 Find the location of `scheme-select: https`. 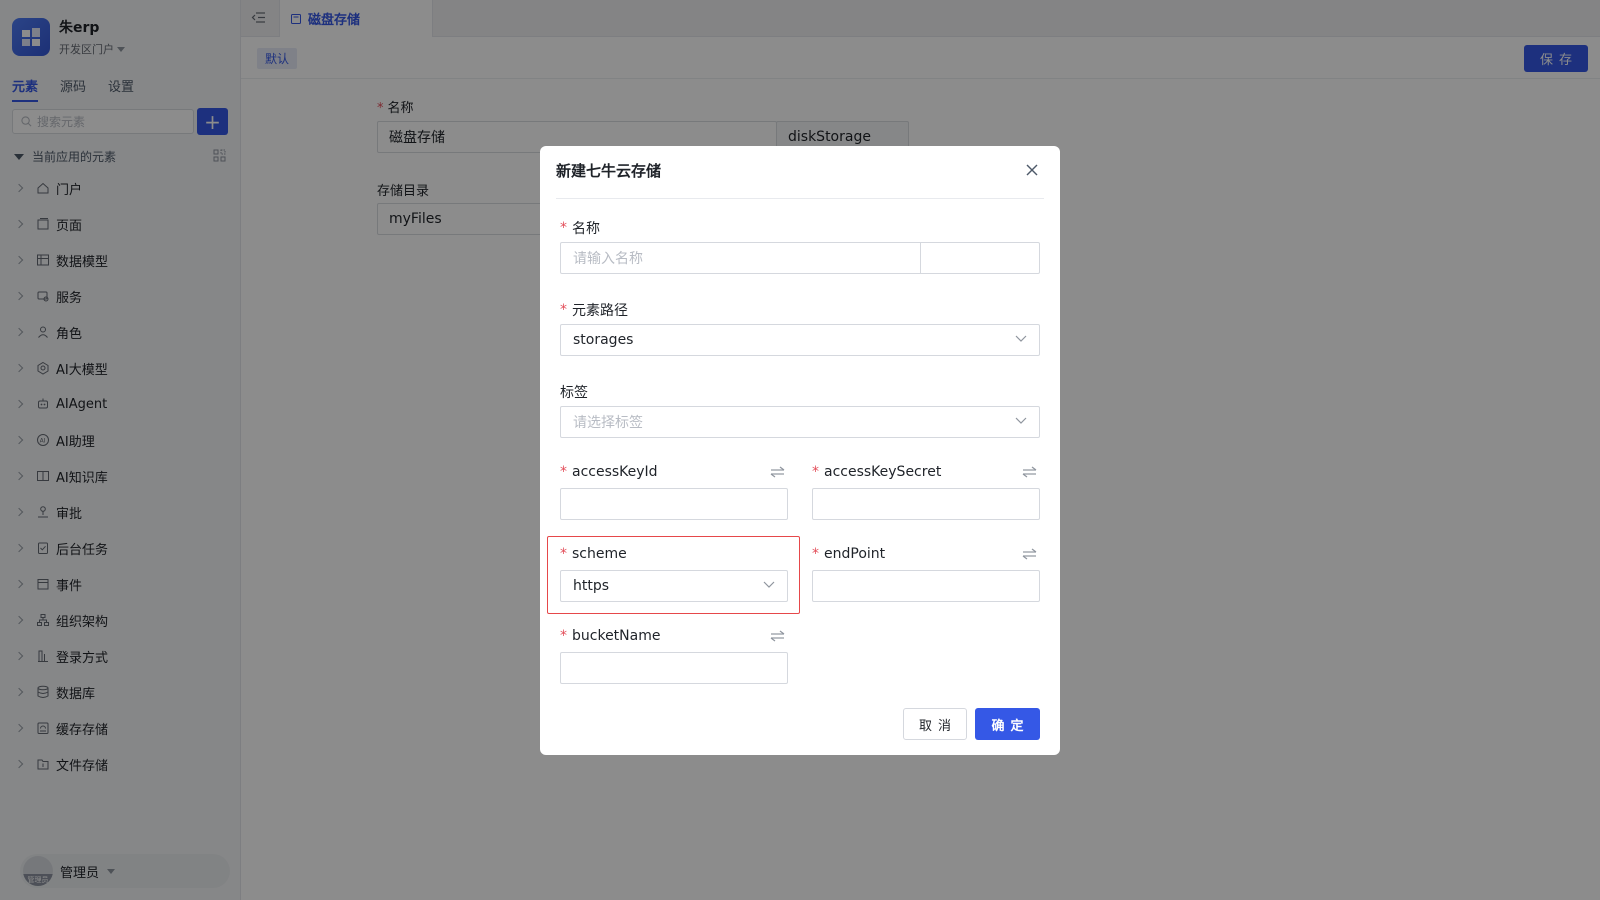

scheme-select: https is located at coordinates (674, 586).